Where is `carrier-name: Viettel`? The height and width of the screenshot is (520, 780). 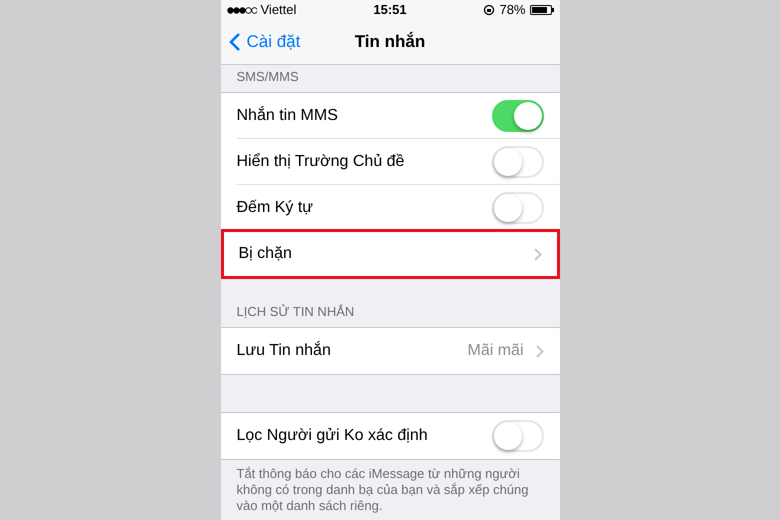
carrier-name: Viettel is located at coordinates (278, 10).